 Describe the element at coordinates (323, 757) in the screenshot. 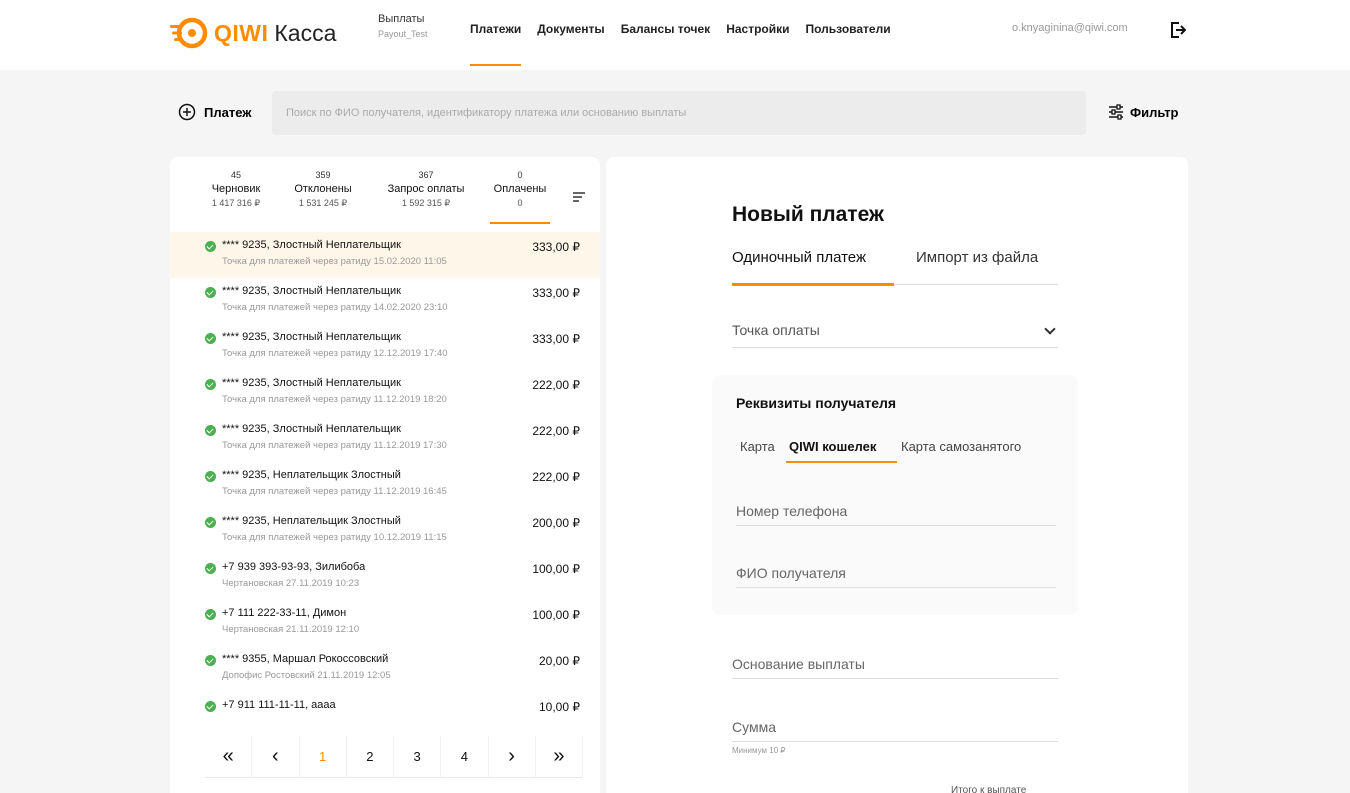

I see `page-button-1: 1` at that location.